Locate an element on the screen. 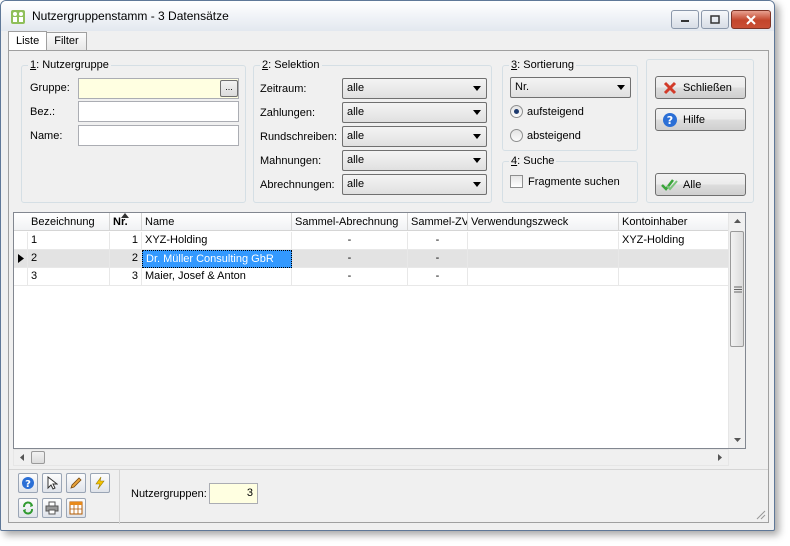 The height and width of the screenshot is (546, 790). column-header-sammel-zv: Sammel-ZV is located at coordinates (438, 222).